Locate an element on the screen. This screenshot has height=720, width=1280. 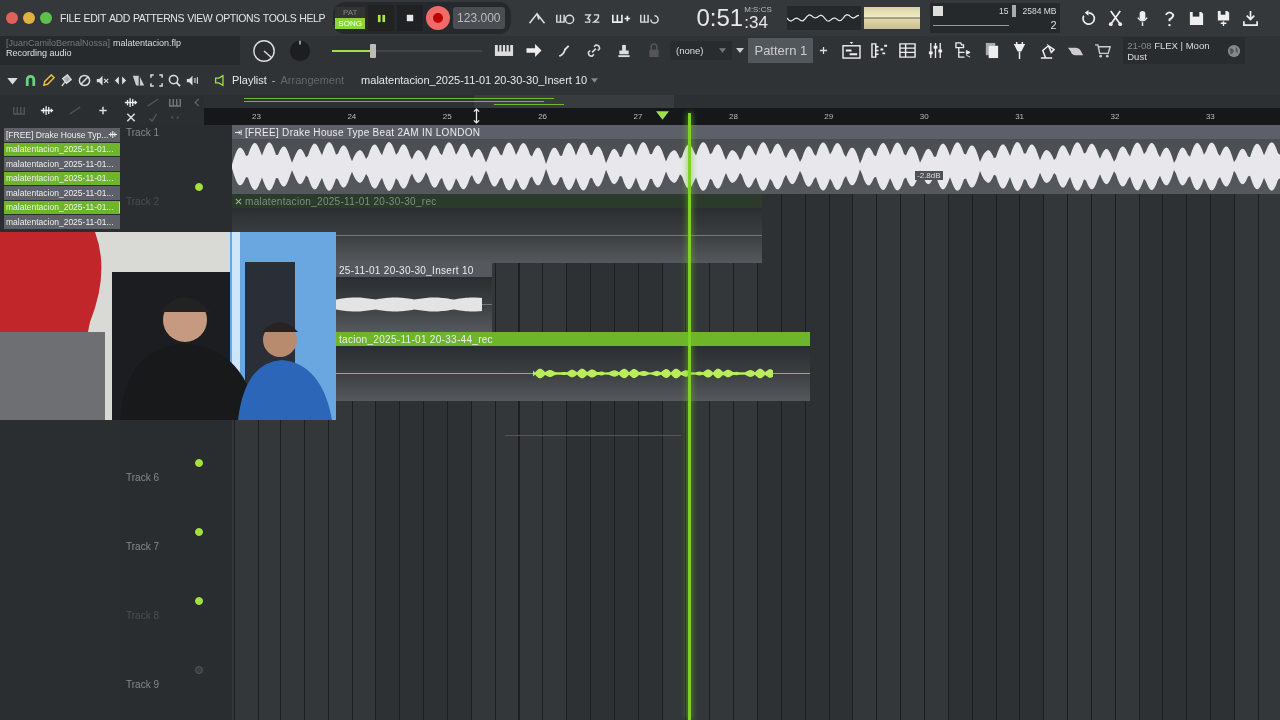
track-name: Track 6 is located at coordinates (142, 477).